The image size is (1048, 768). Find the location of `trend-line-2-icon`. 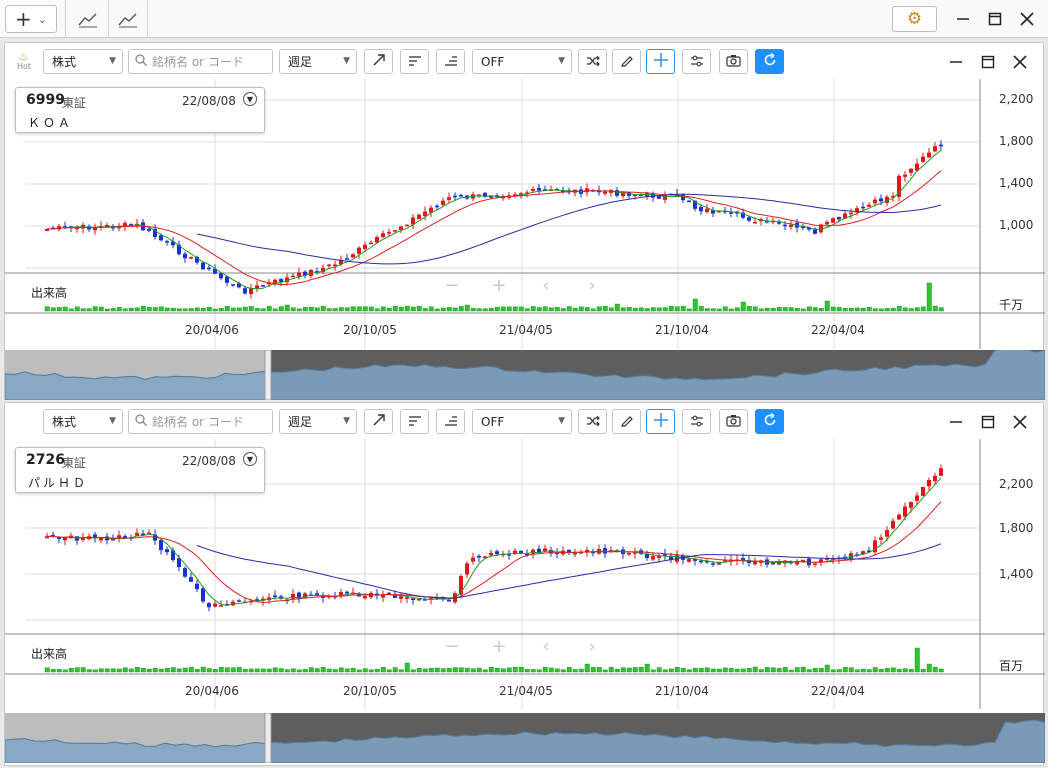

trend-line-2-icon is located at coordinates (128, 19).